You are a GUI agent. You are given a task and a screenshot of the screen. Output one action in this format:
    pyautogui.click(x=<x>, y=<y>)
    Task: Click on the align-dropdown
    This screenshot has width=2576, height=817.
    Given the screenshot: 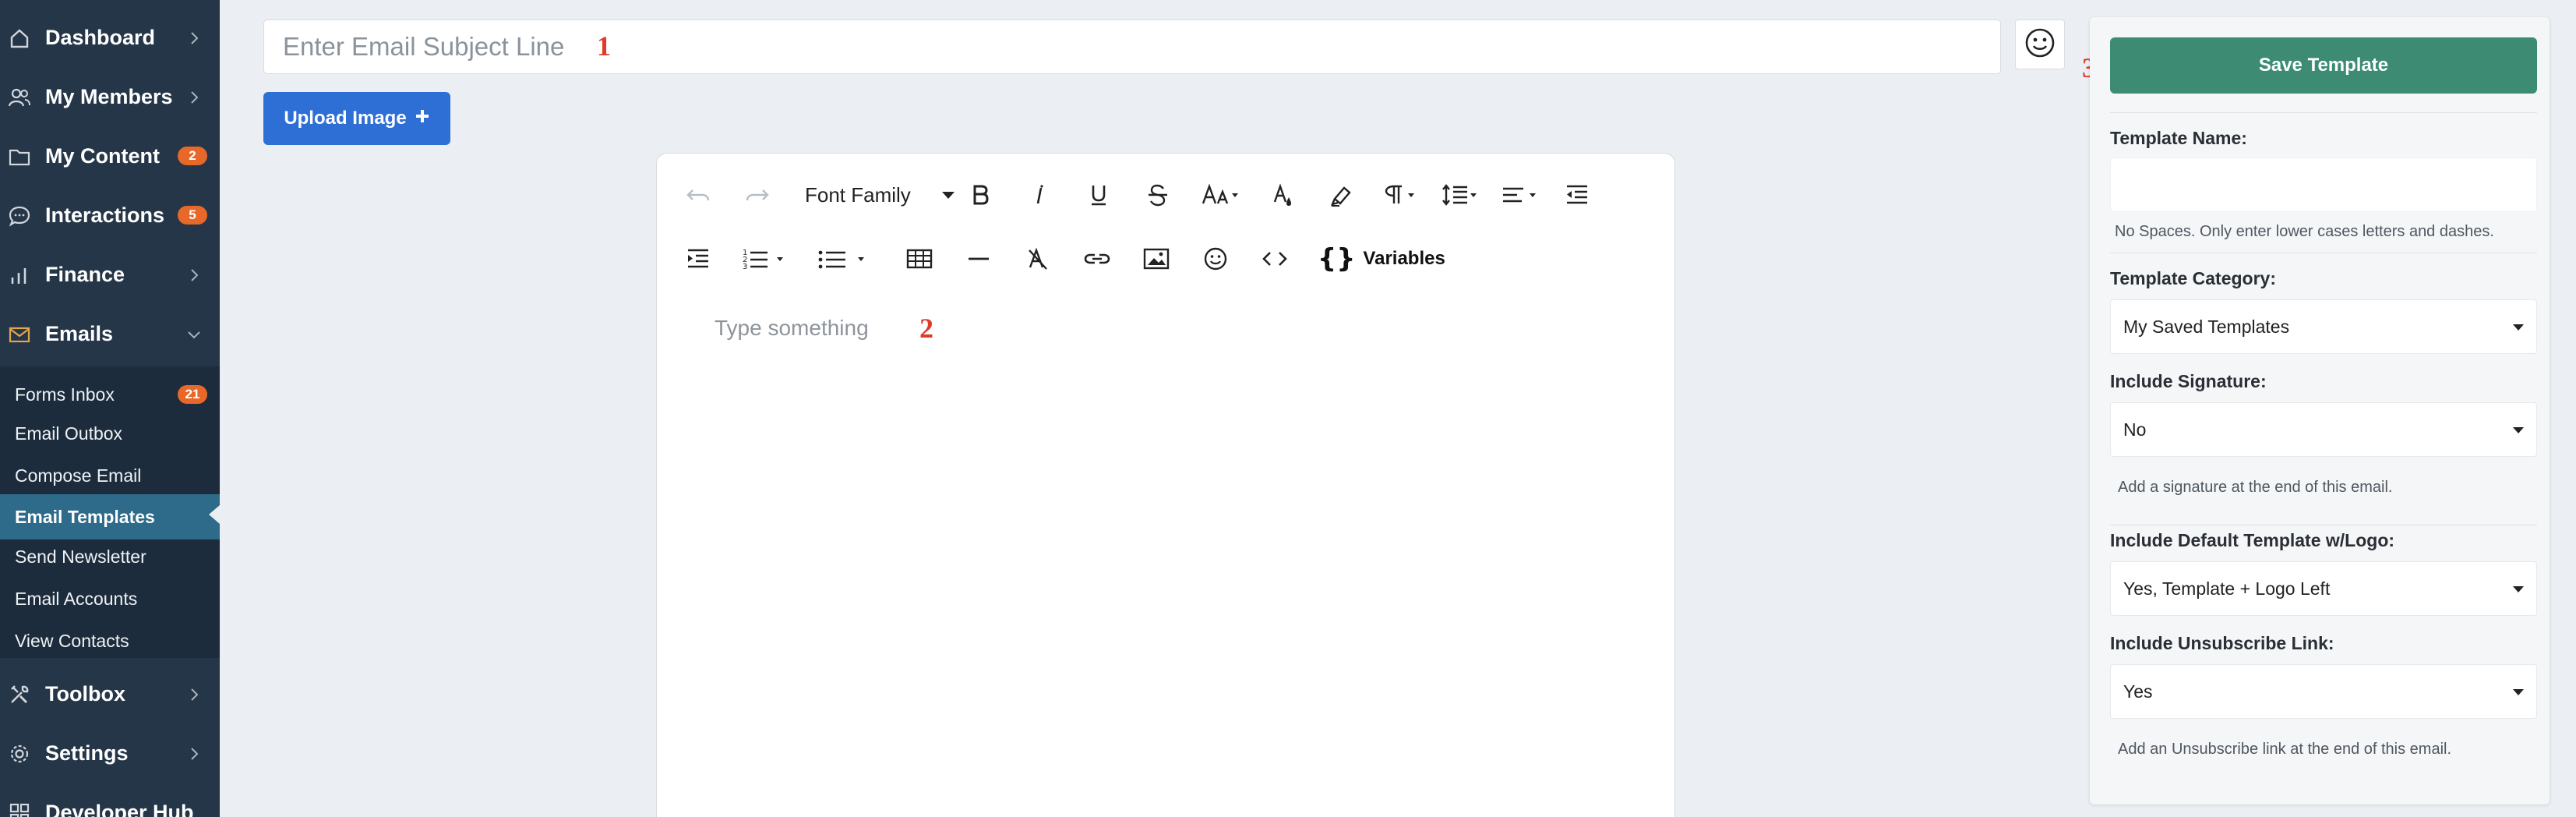 What is the action you would take?
    pyautogui.click(x=1522, y=194)
    